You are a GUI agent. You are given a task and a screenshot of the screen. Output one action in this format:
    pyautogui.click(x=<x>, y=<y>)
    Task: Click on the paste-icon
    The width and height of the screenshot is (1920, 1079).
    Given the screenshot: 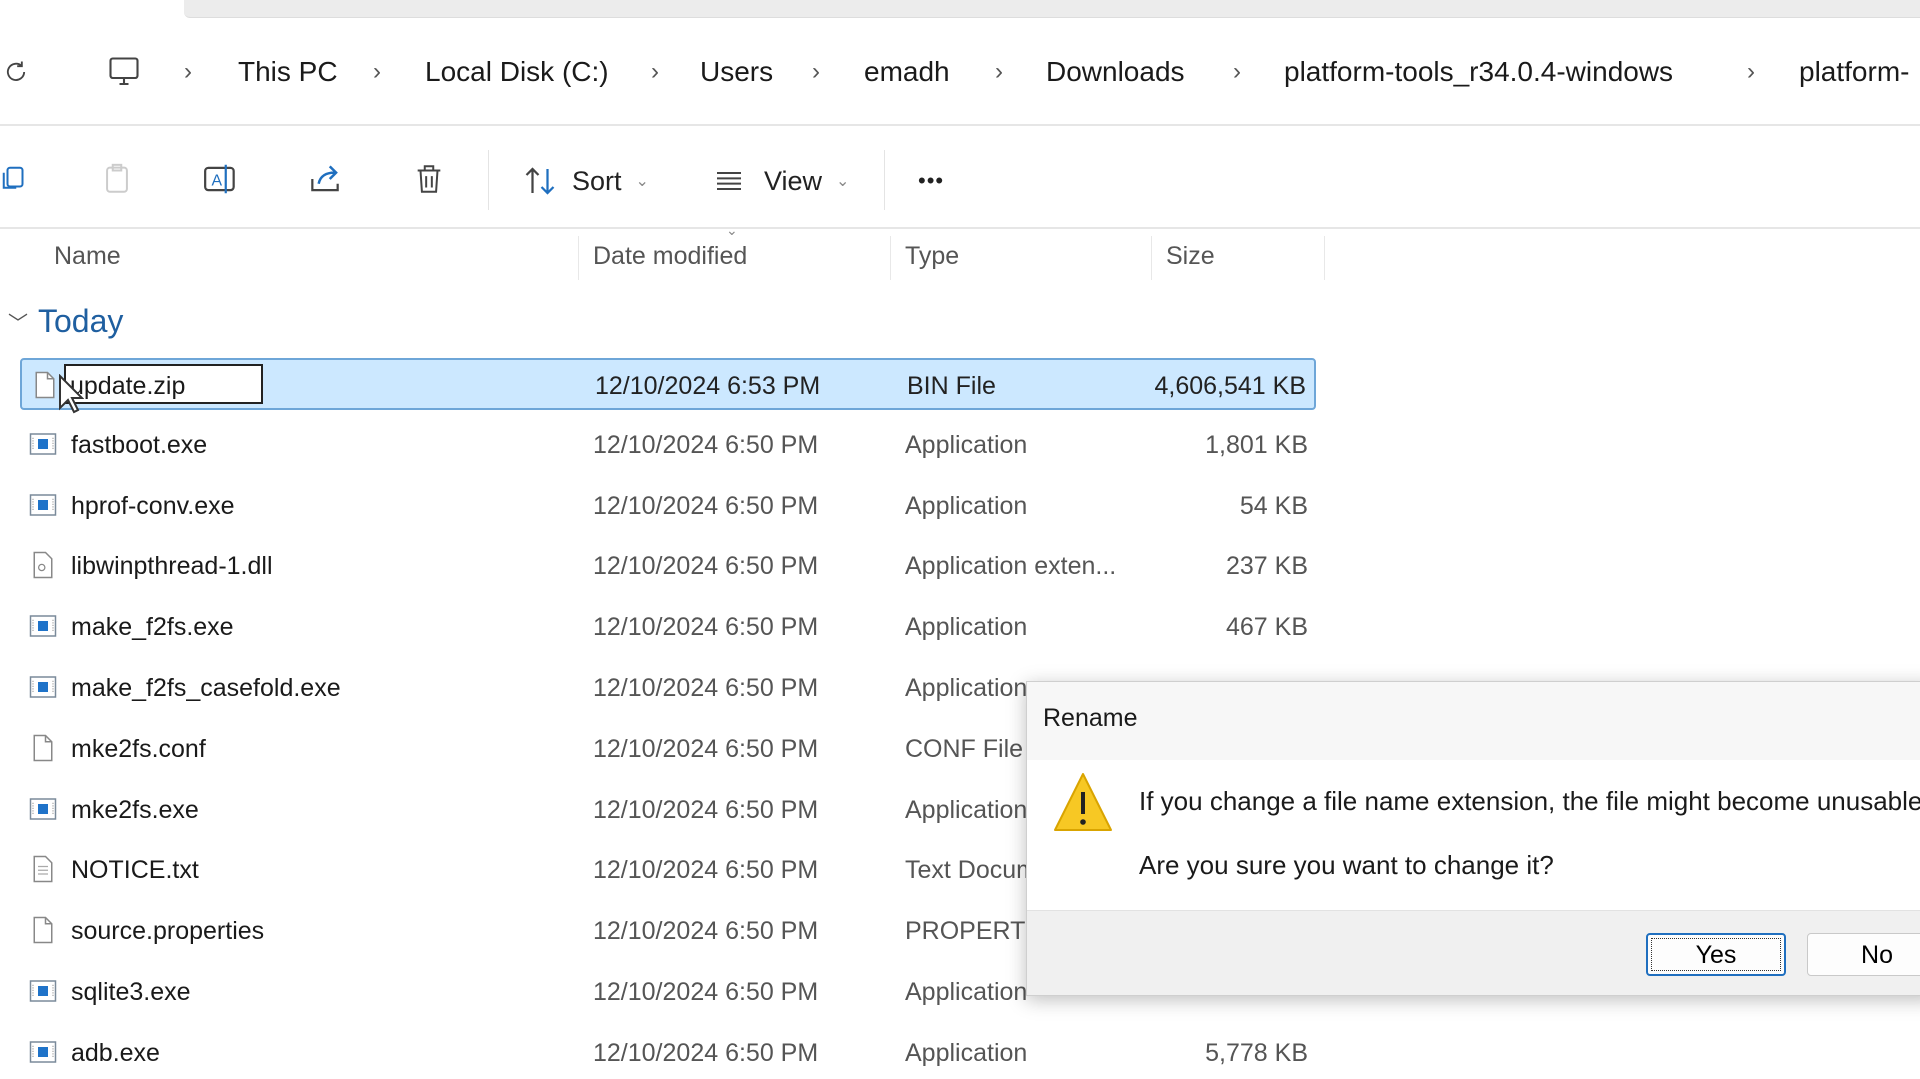 What is the action you would take?
    pyautogui.click(x=117, y=179)
    